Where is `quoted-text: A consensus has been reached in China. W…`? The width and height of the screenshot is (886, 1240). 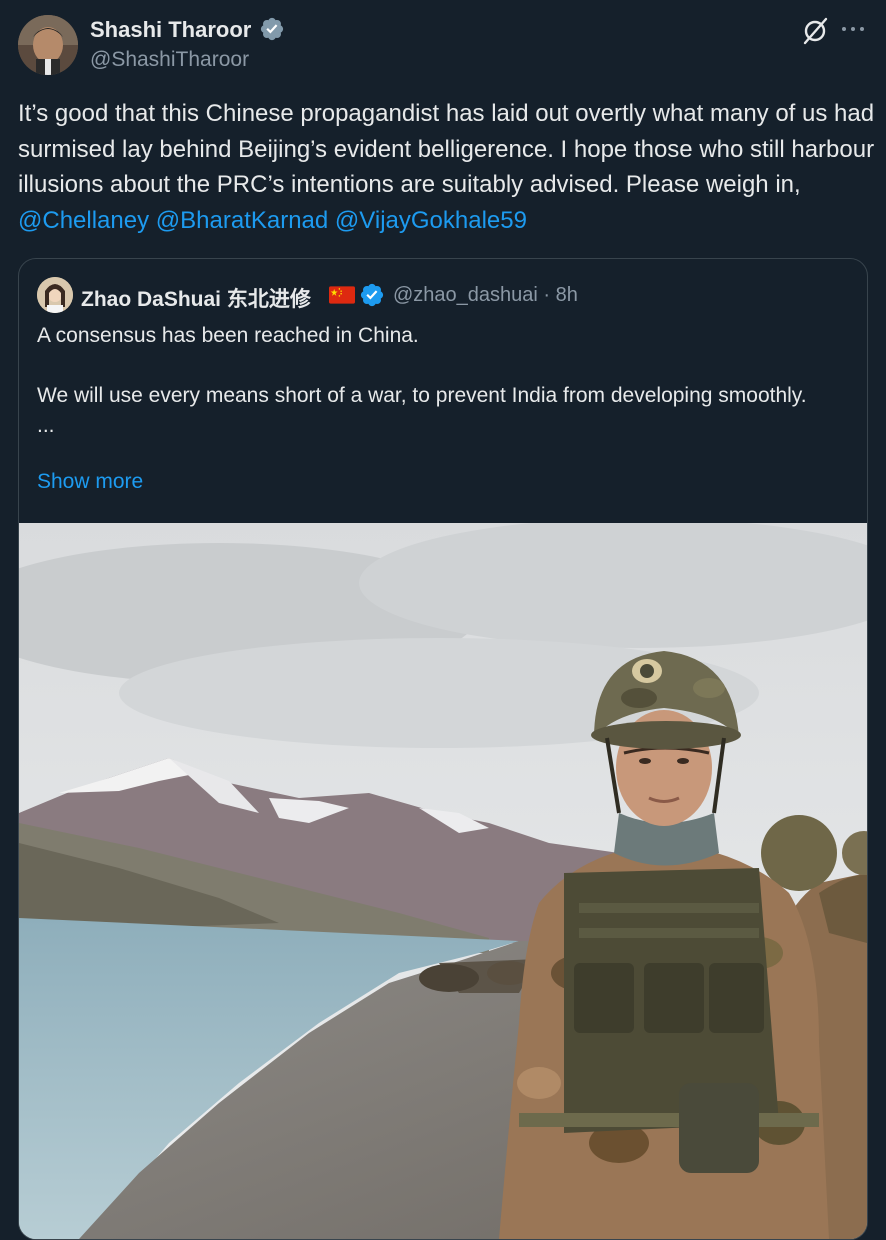
quoted-text: A consensus has been reached in China. W… is located at coordinates (422, 380).